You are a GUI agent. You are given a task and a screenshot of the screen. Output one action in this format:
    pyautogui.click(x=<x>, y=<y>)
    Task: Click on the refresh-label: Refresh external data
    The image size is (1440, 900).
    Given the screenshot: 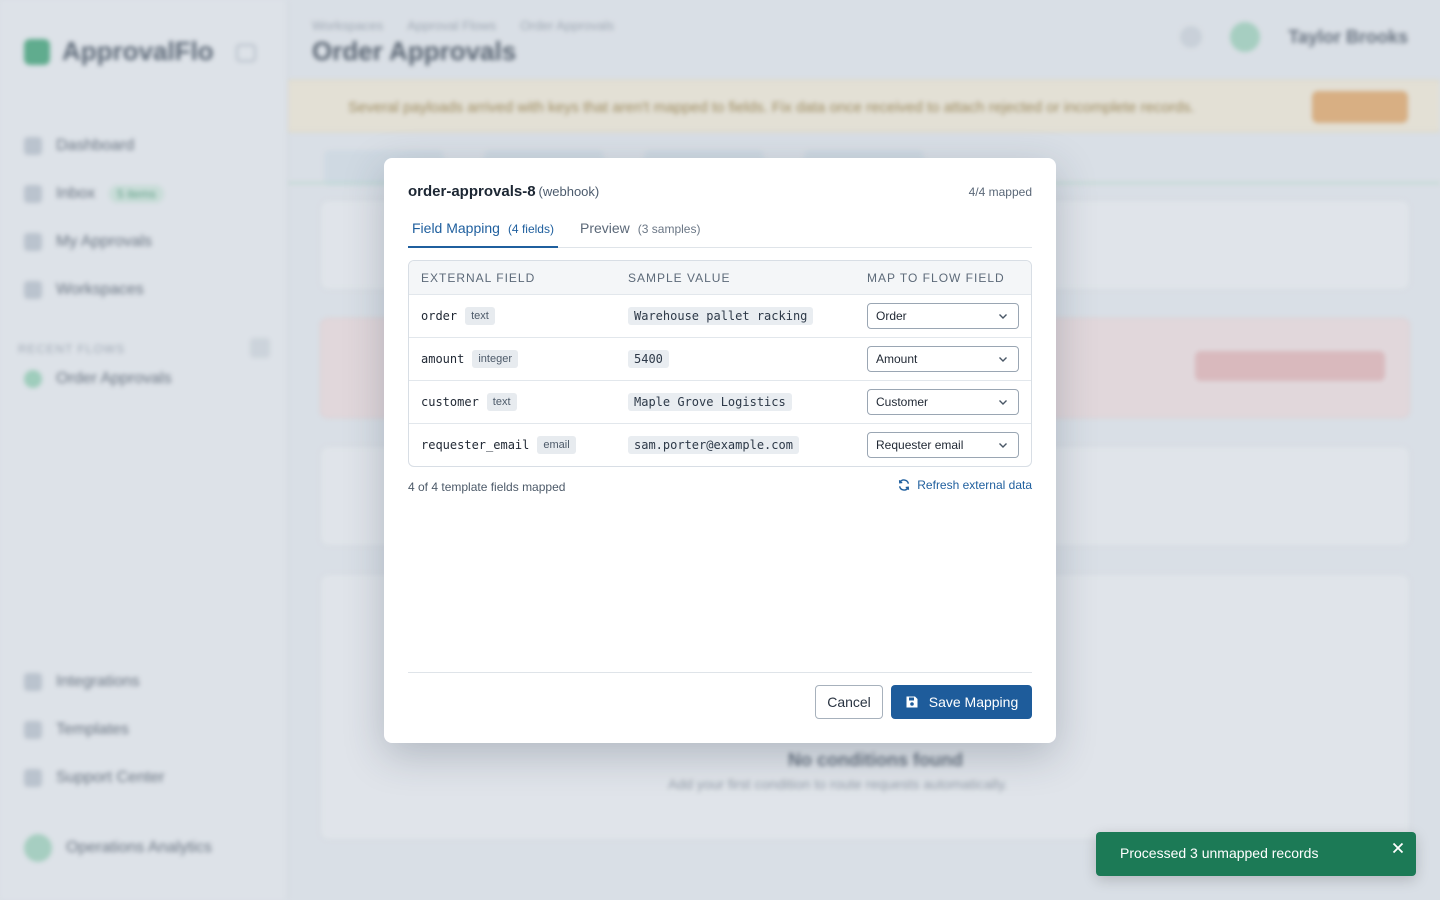 What is the action you would take?
    pyautogui.click(x=974, y=485)
    